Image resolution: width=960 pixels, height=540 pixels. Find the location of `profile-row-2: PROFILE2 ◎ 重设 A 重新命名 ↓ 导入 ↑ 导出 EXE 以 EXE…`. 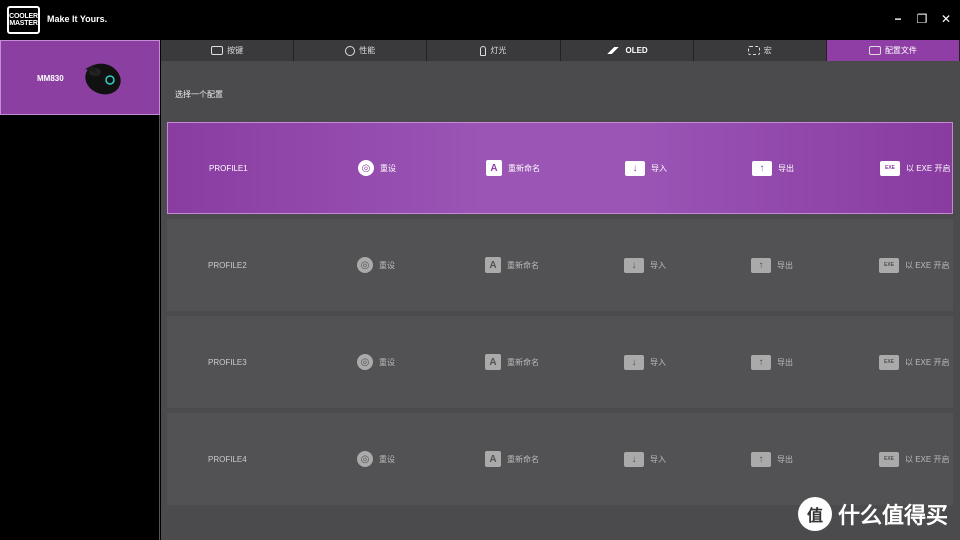

profile-row-2: PROFILE2 ◎ 重设 A 重新命名 ↓ 导入 ↑ 导出 EXE 以 EXE… is located at coordinates (560, 265).